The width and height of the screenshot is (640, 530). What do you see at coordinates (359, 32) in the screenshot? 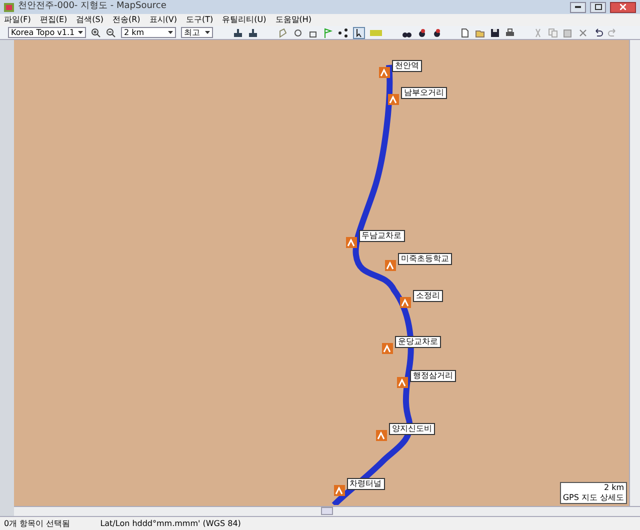
I see `pointer-icon` at bounding box center [359, 32].